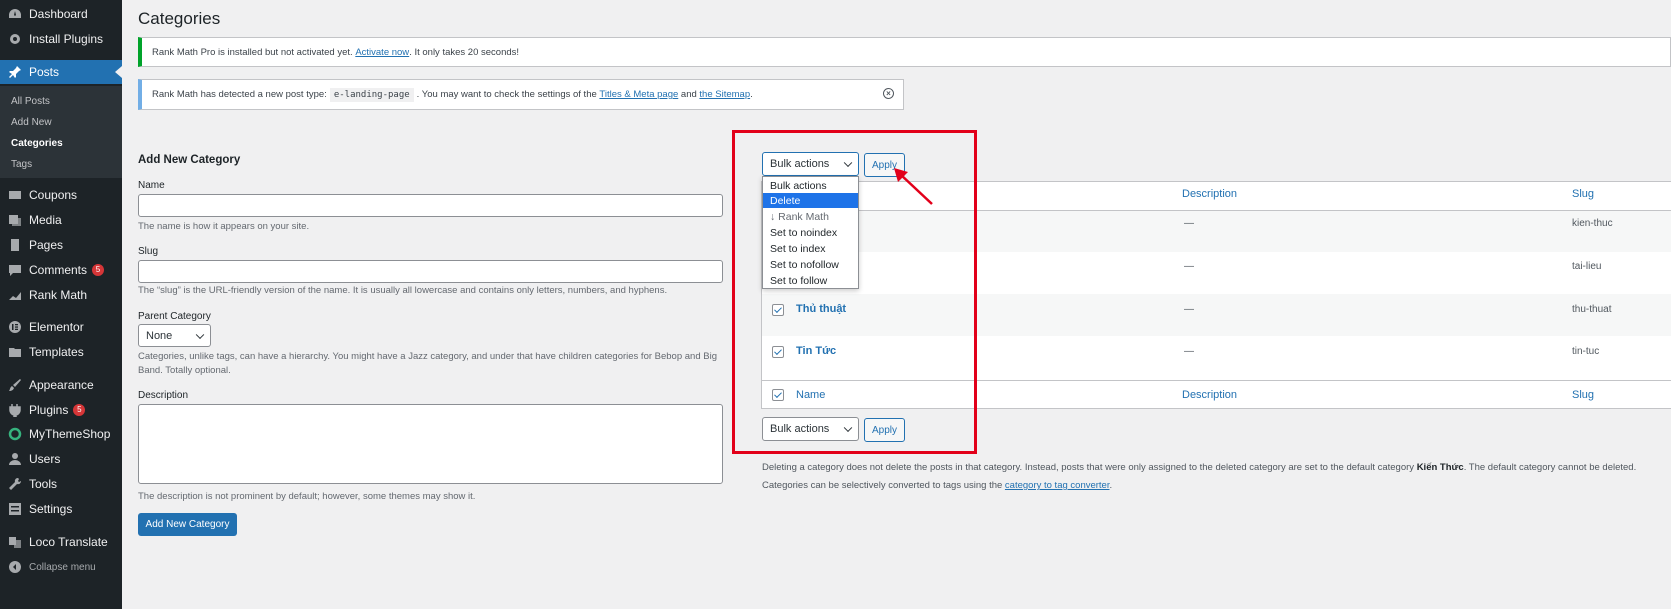 Image resolution: width=1671 pixels, height=609 pixels. I want to click on description-textarea, so click(430, 444).